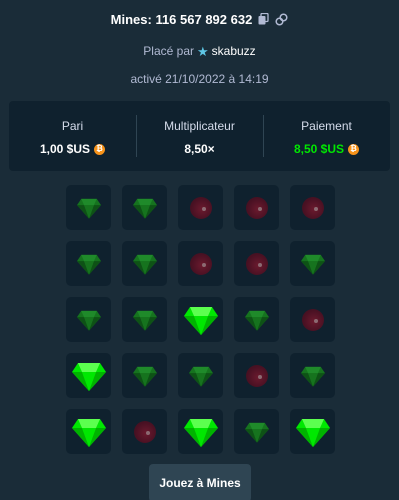 The image size is (399, 500). What do you see at coordinates (326, 126) in the screenshot?
I see `payout-label: Paiement` at bounding box center [326, 126].